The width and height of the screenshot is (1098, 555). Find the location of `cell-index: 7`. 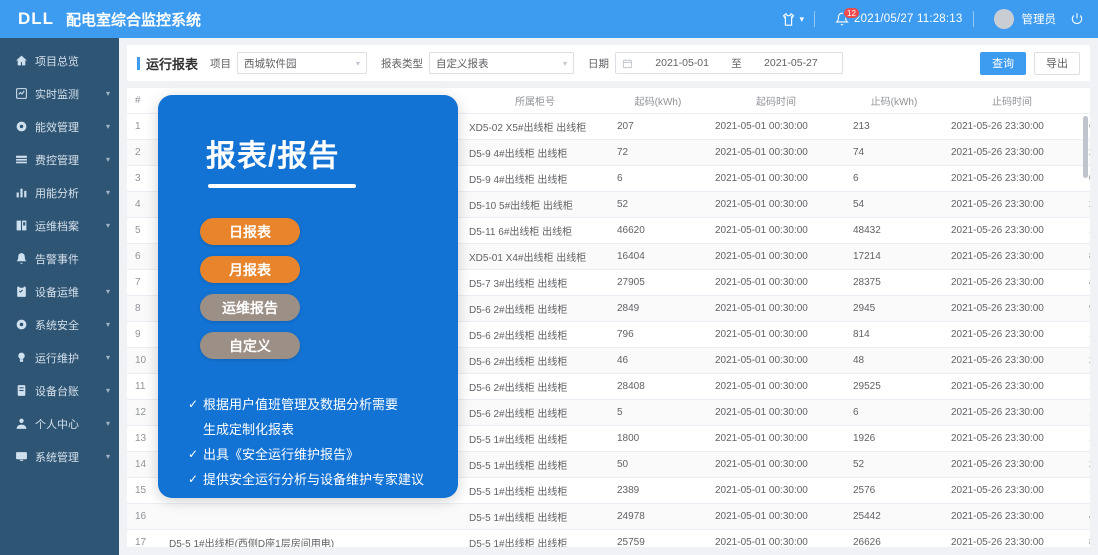

cell-index: 7 is located at coordinates (144, 282).